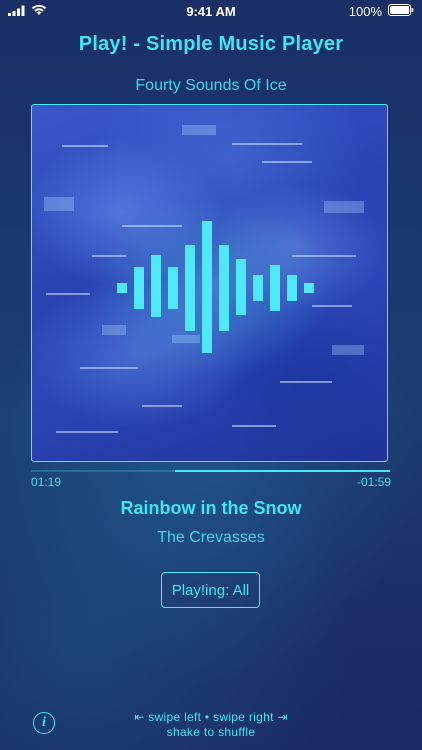  Describe the element at coordinates (211, 85) in the screenshot. I see `album-name: Fourty Sounds Of Ice` at that location.